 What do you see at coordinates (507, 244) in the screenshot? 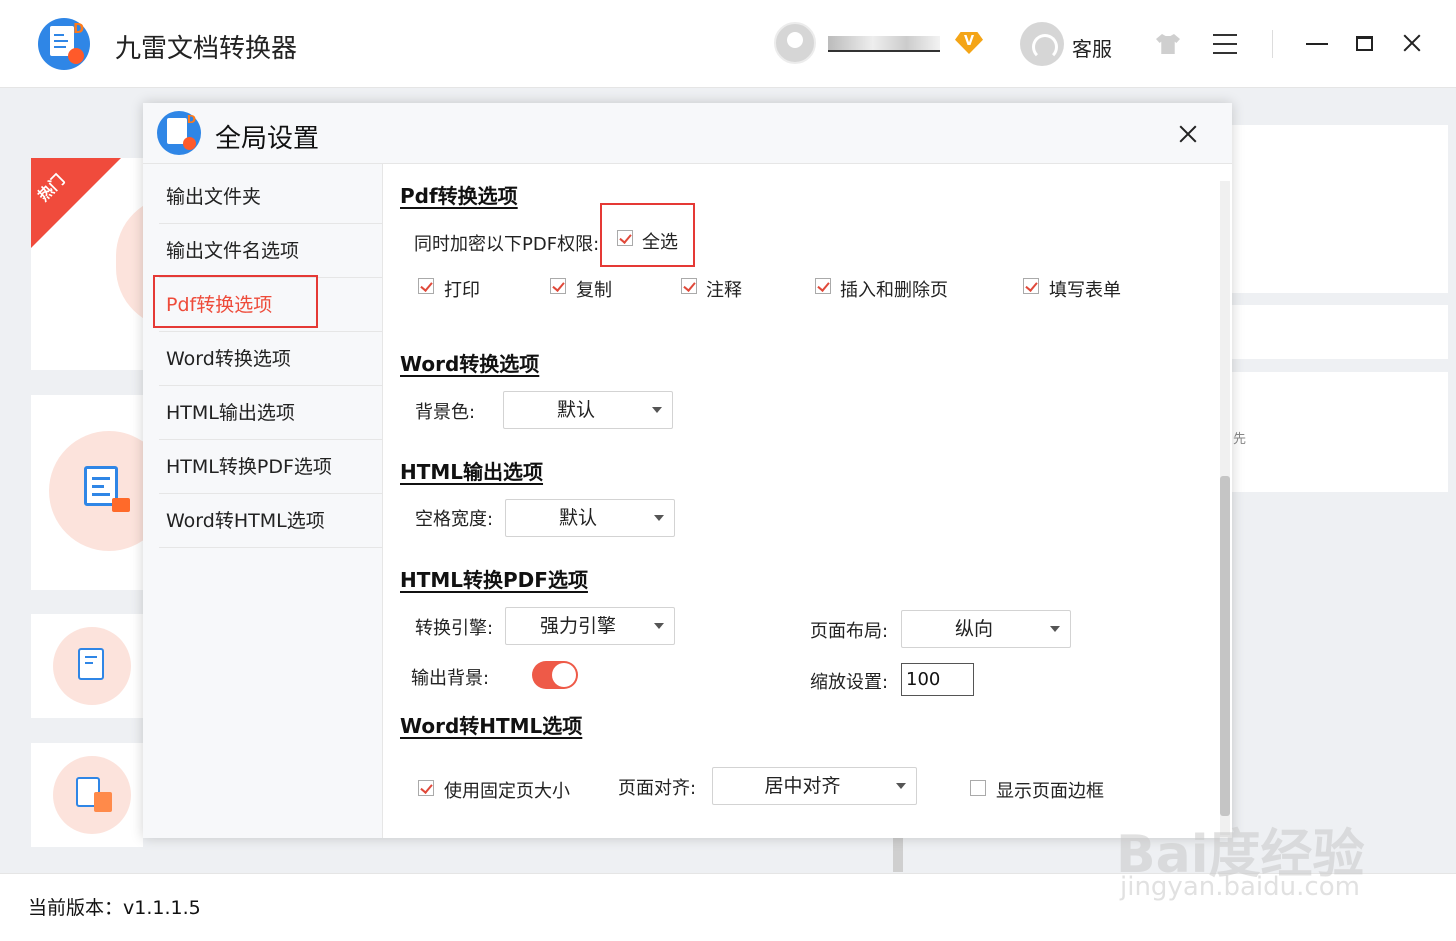
I see `encrypt-label: 同时加密以下PDF权限:` at bounding box center [507, 244].